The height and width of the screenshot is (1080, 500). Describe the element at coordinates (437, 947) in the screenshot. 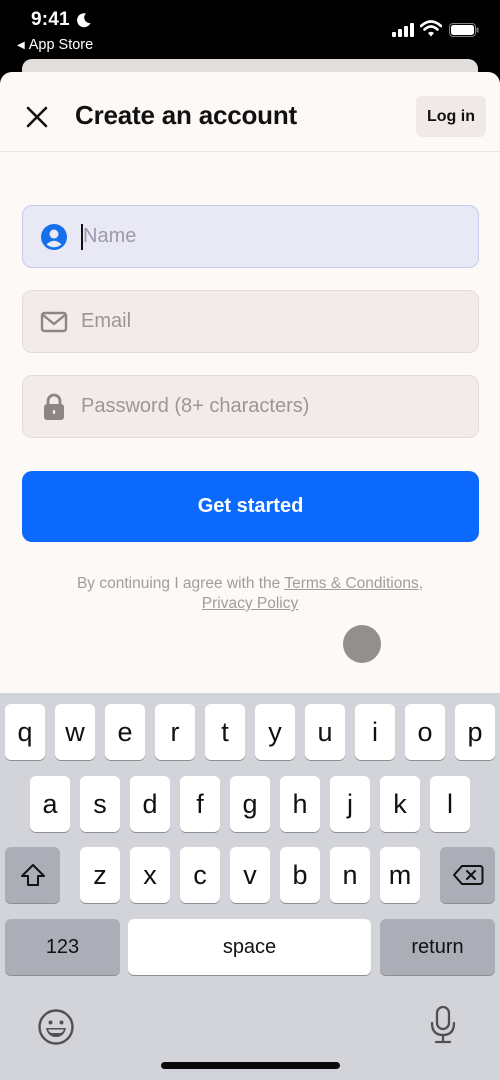

I see `return-key: return` at that location.